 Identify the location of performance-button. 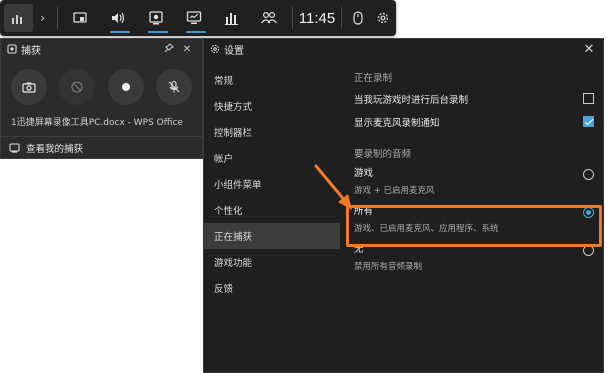
(194, 18).